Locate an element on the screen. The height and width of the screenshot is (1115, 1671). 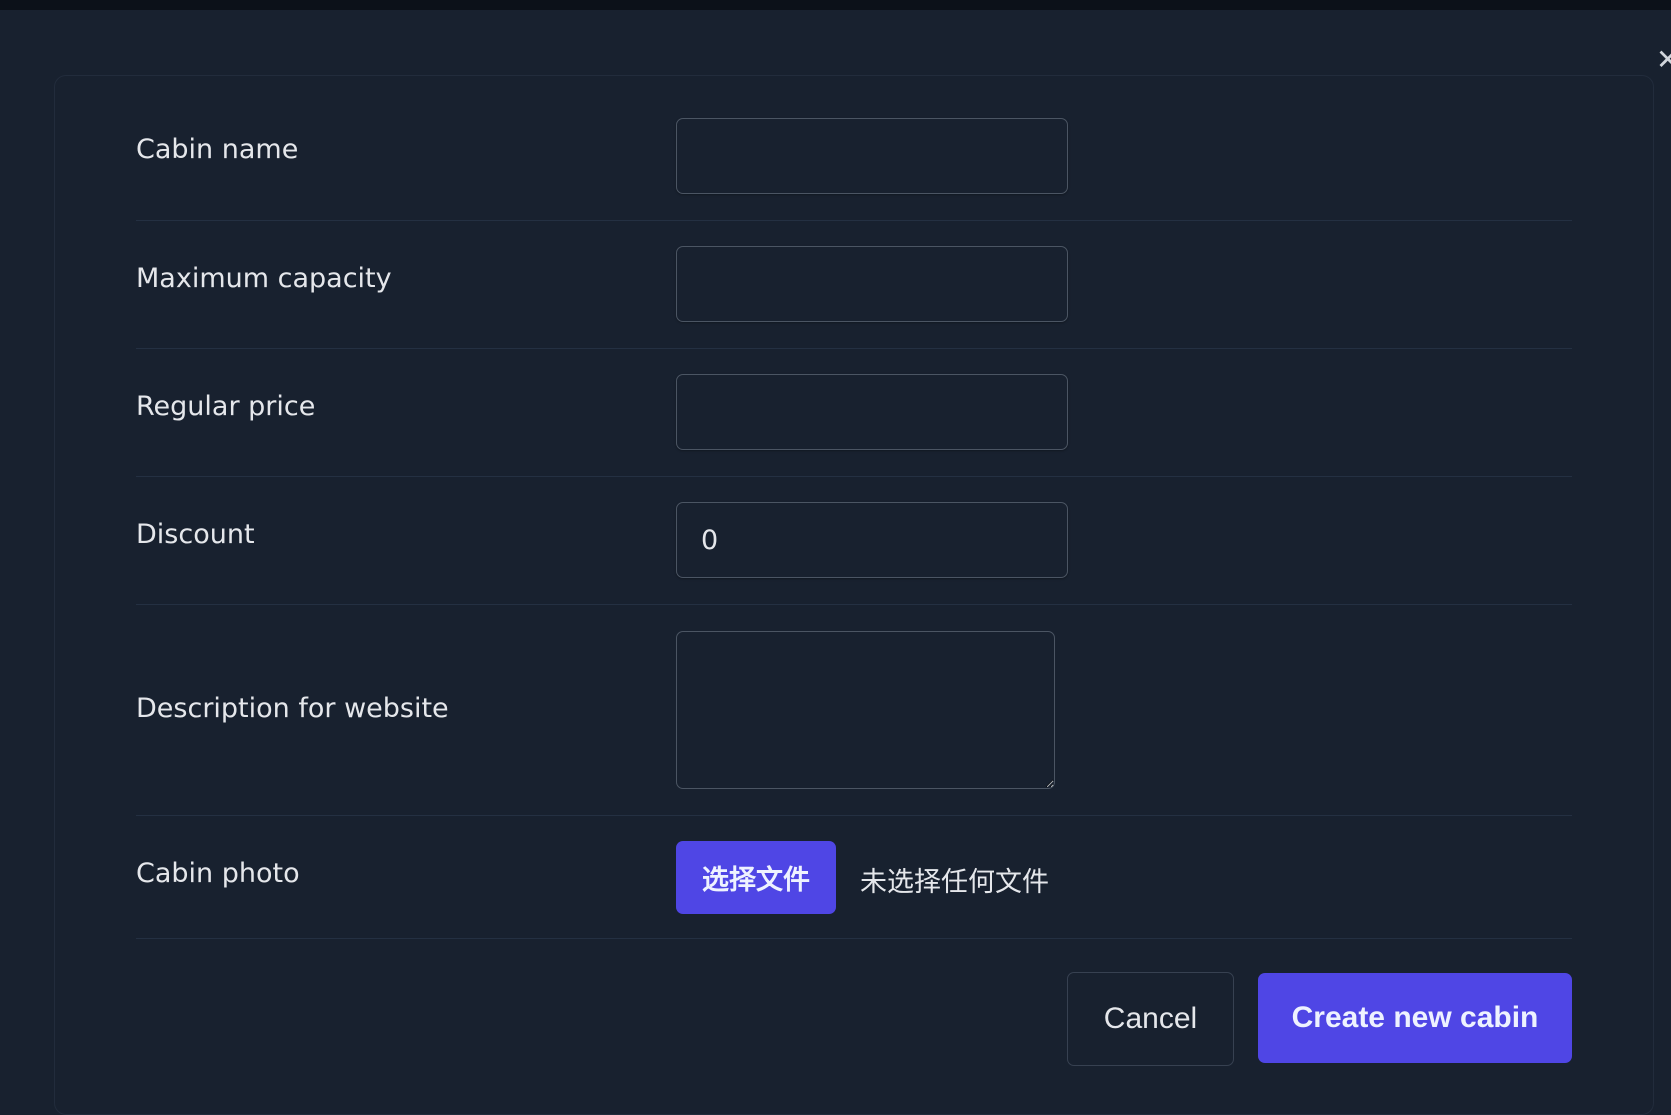
close-icon: ✕ is located at coordinates (1663, 60).